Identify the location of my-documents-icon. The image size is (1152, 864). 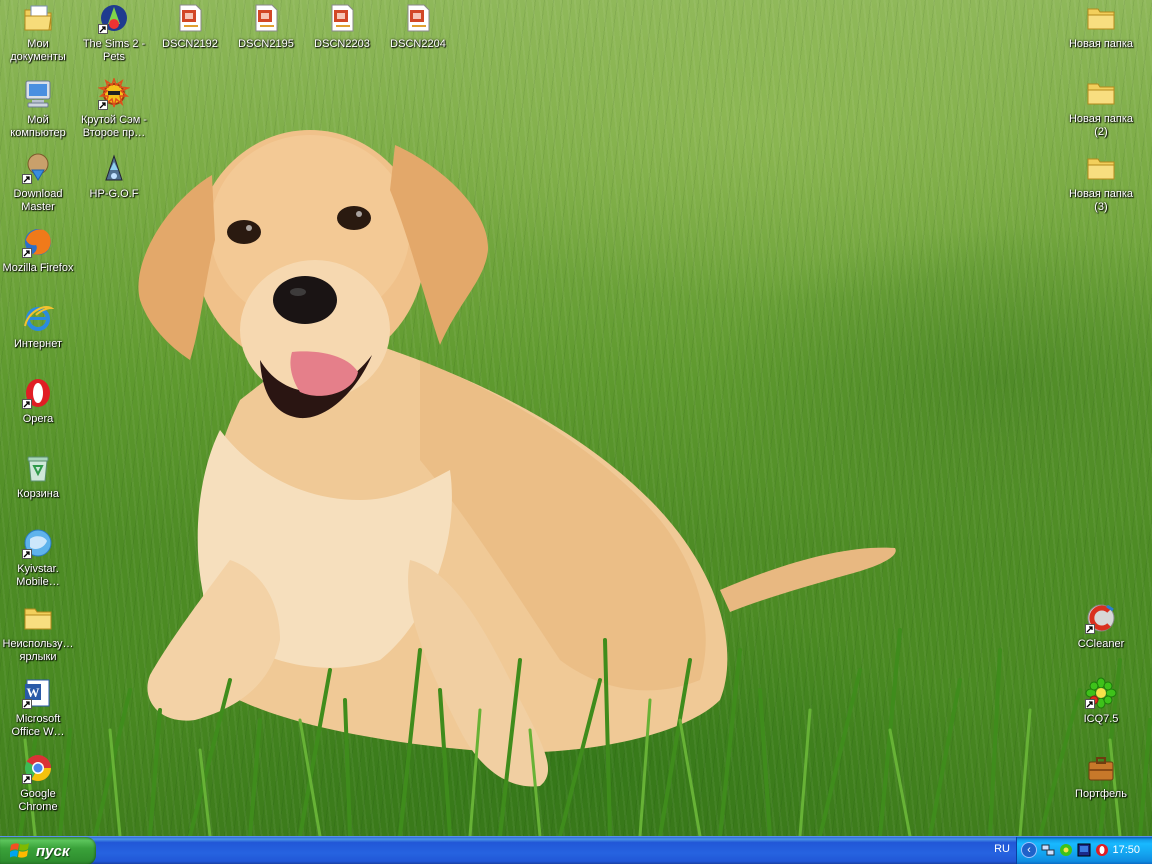
(38, 18).